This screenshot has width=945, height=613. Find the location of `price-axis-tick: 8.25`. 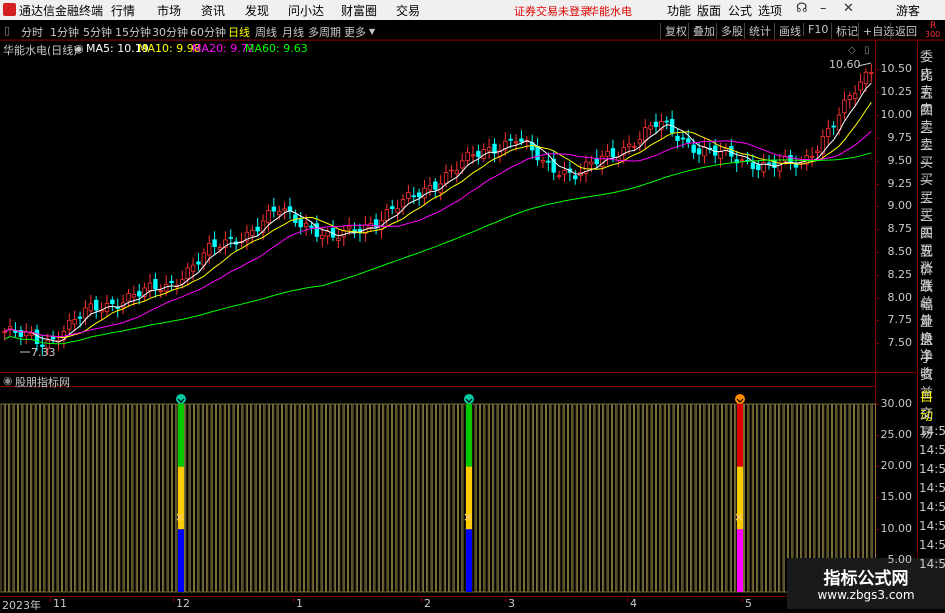

price-axis-tick: 8.25 is located at coordinates (900, 274).